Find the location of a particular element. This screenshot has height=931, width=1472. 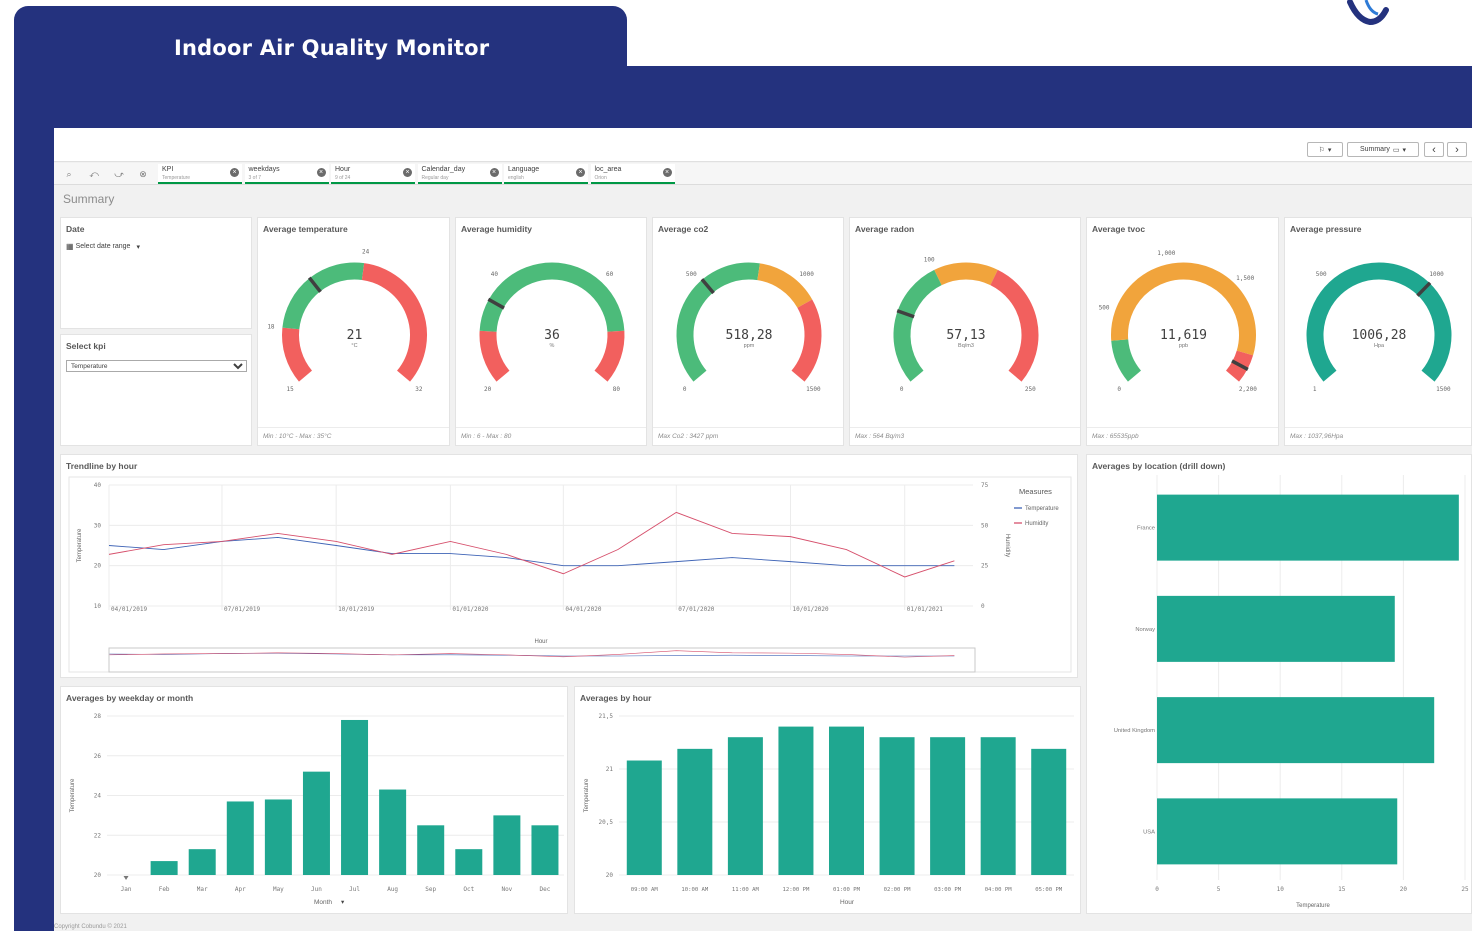

y-tick-label: 21 is located at coordinates (610, 769).